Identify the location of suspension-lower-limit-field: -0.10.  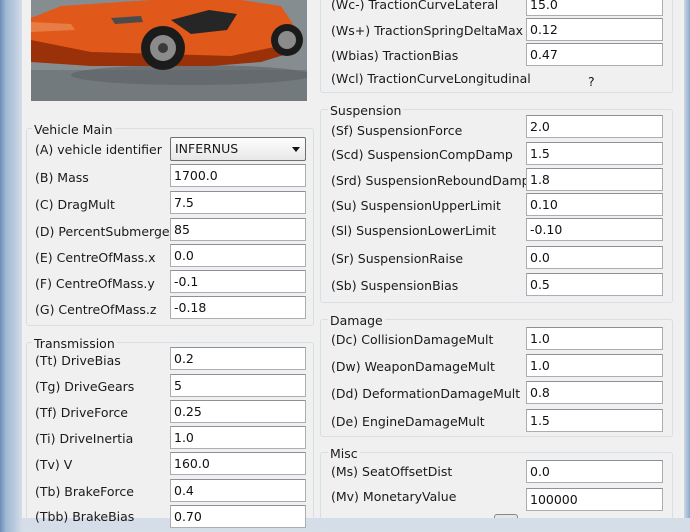
(594, 229).